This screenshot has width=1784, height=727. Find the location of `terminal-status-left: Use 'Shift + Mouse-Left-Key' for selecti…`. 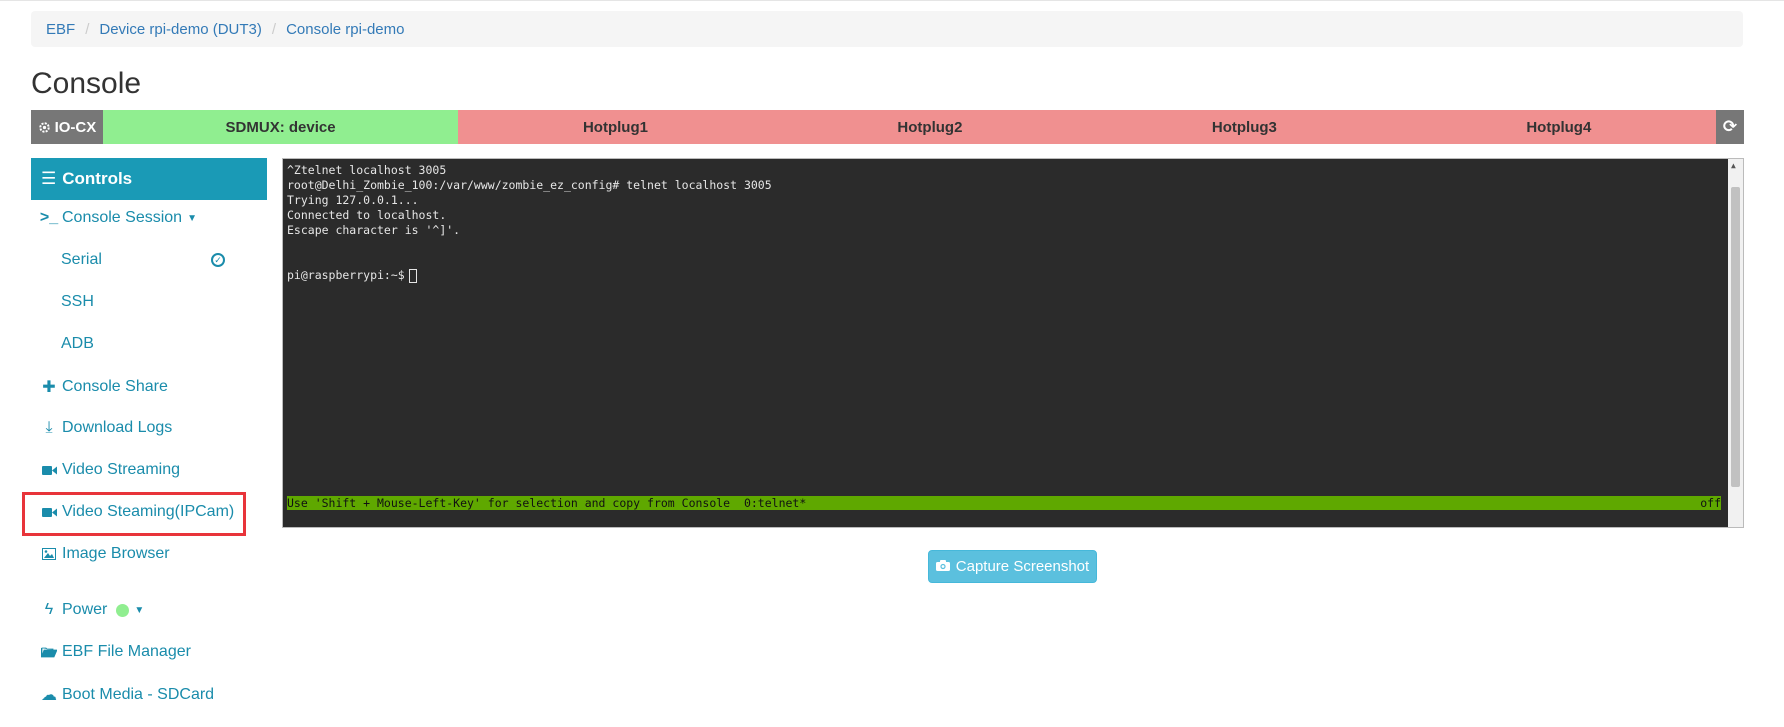

terminal-status-left: Use 'Shift + Mouse-Left-Key' for selecti… is located at coordinates (547, 503).